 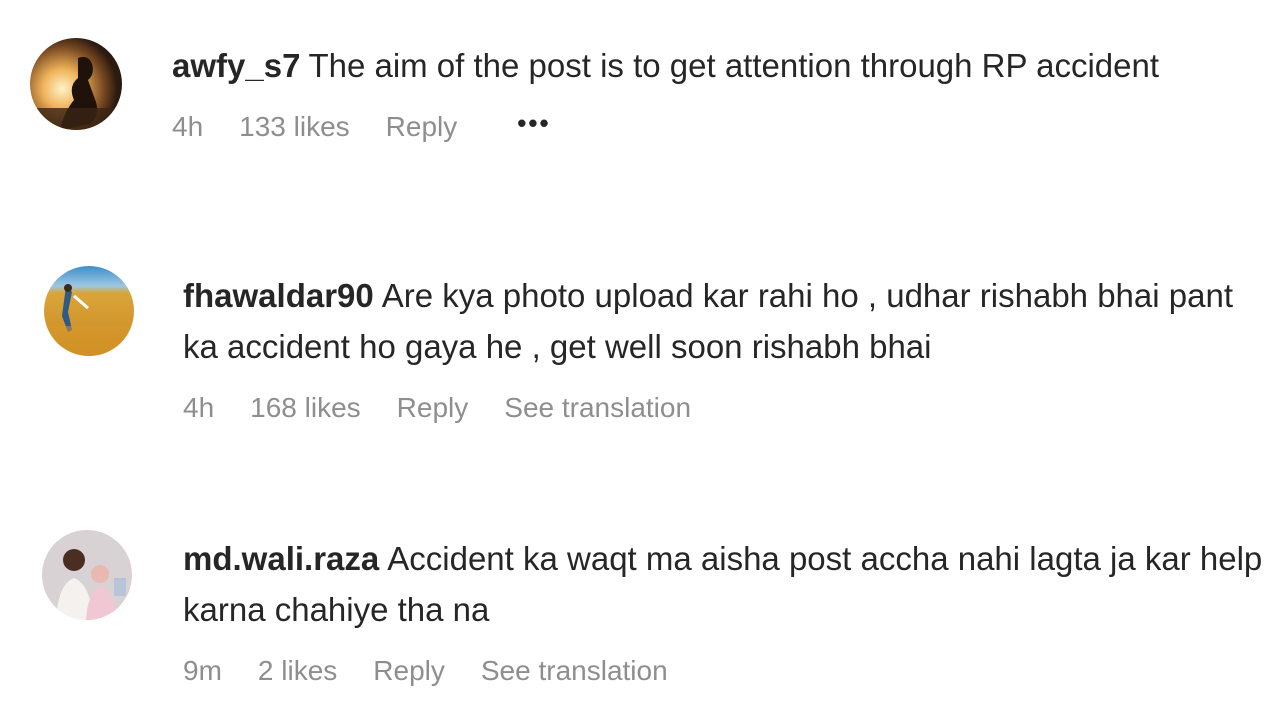 What do you see at coordinates (202, 670) in the screenshot?
I see `comment-time: 9m` at bounding box center [202, 670].